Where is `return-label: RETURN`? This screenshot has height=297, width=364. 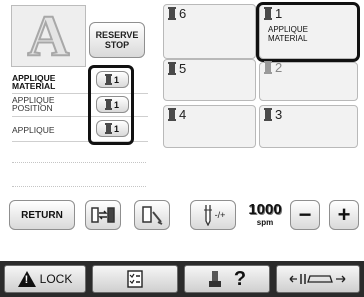 return-label: RETURN is located at coordinates (42, 215).